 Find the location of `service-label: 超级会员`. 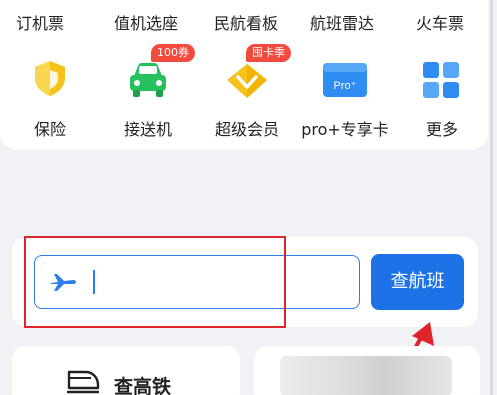

service-label: 超级会员 is located at coordinates (246, 129).